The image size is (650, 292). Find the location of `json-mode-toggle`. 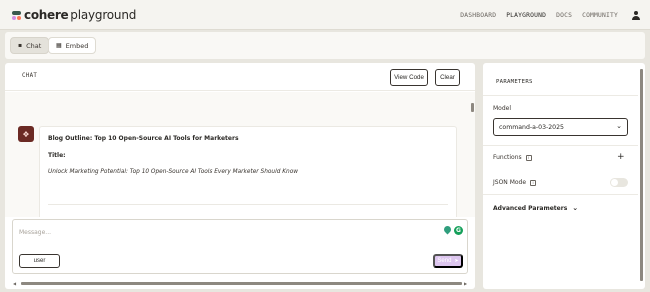

json-mode-toggle is located at coordinates (619, 182).